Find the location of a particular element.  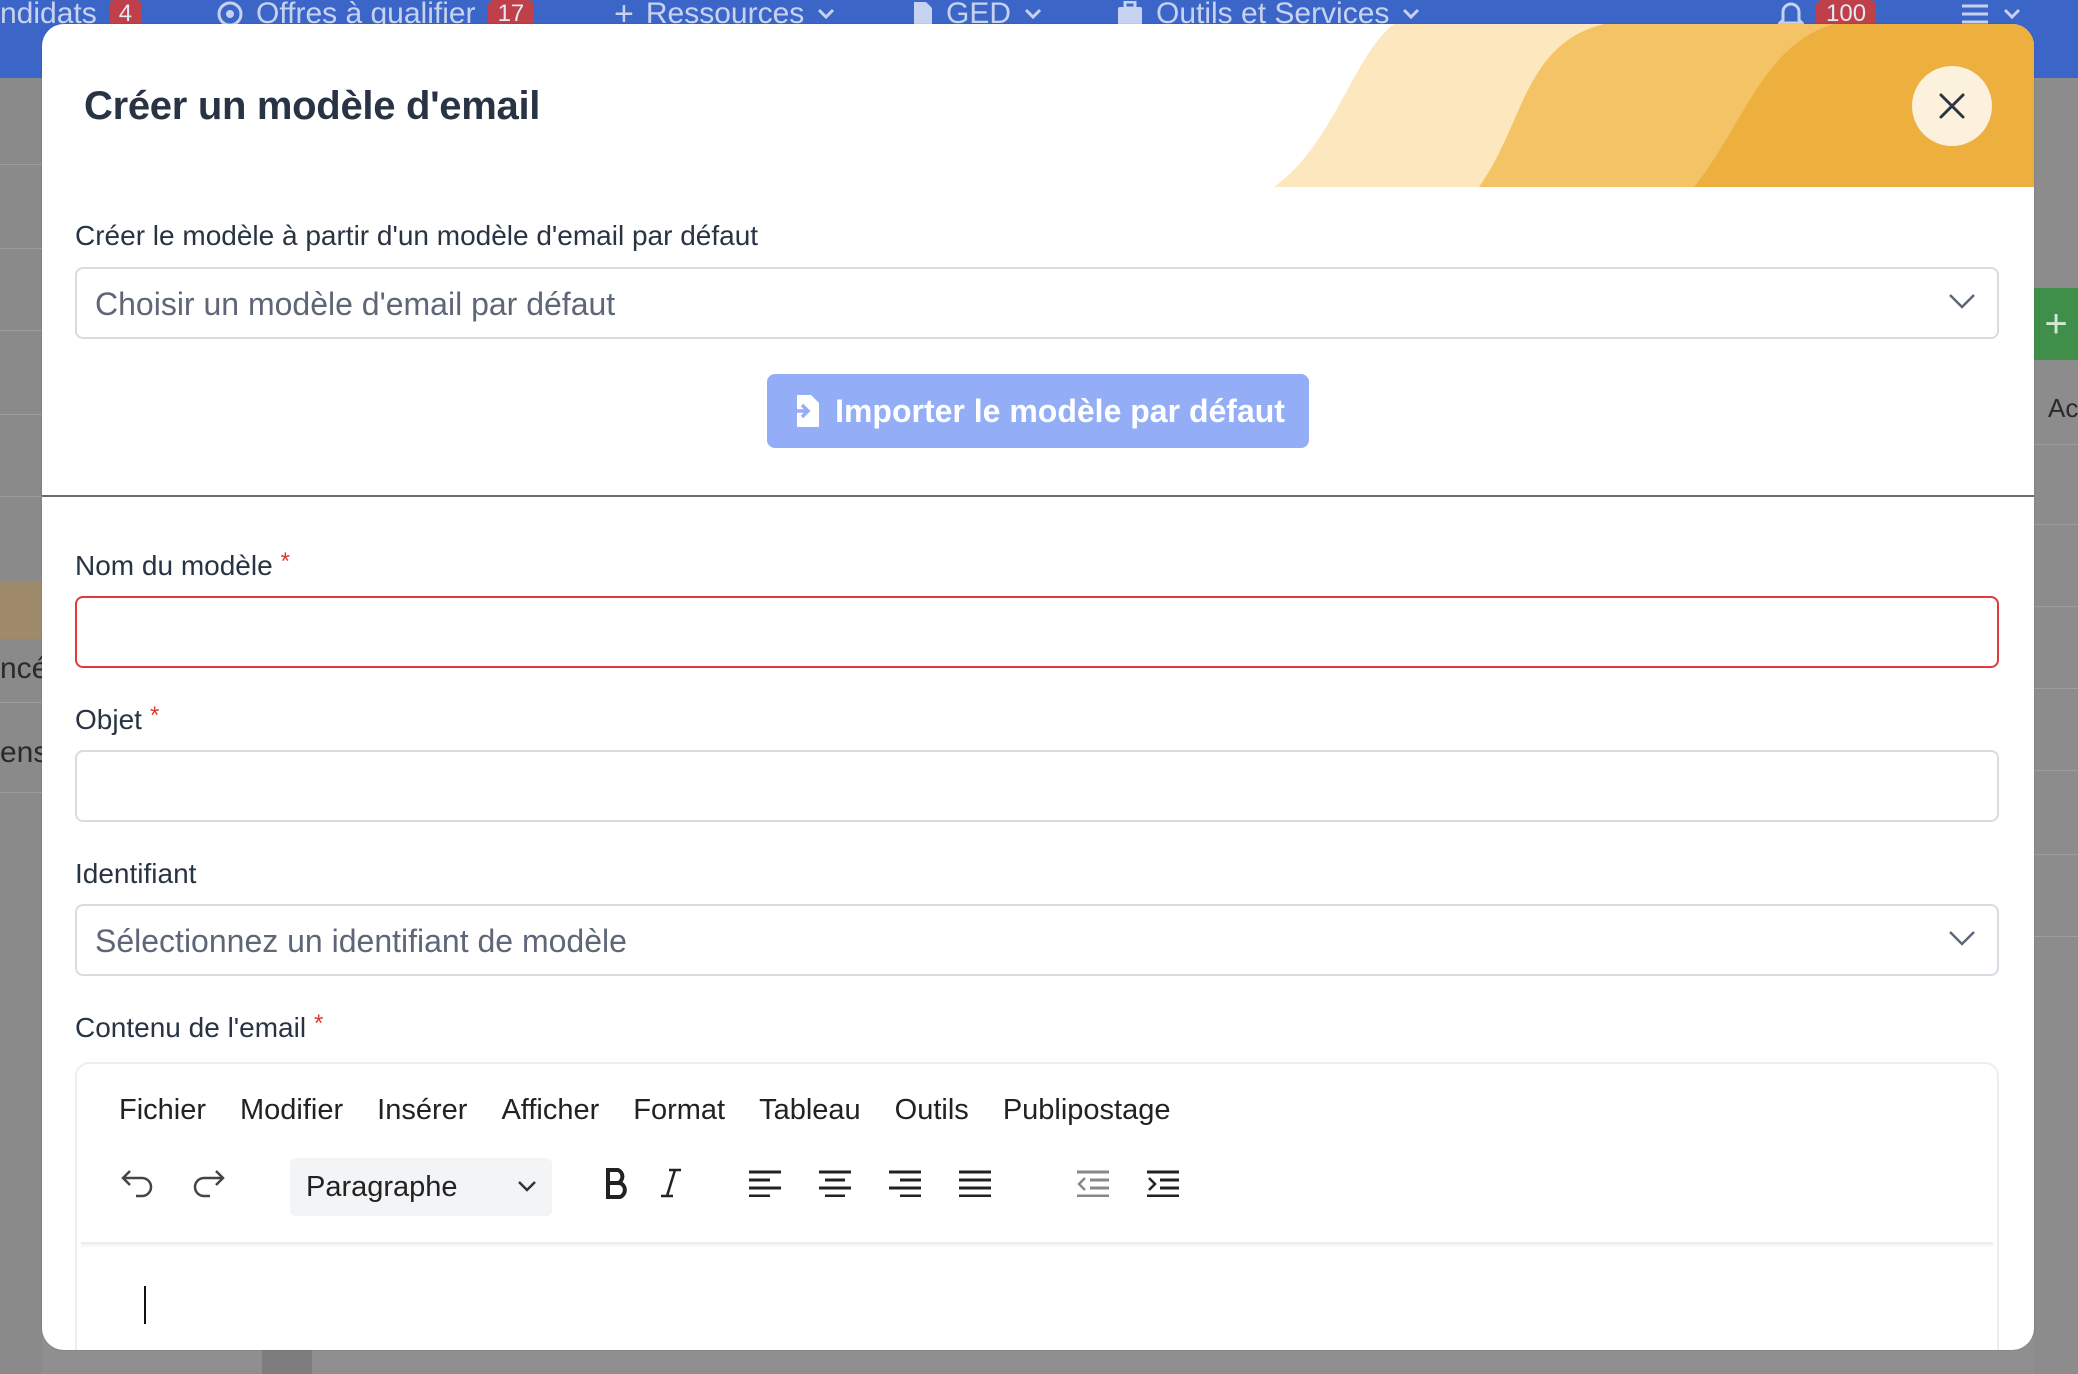

undo-icon is located at coordinates (137, 1184).